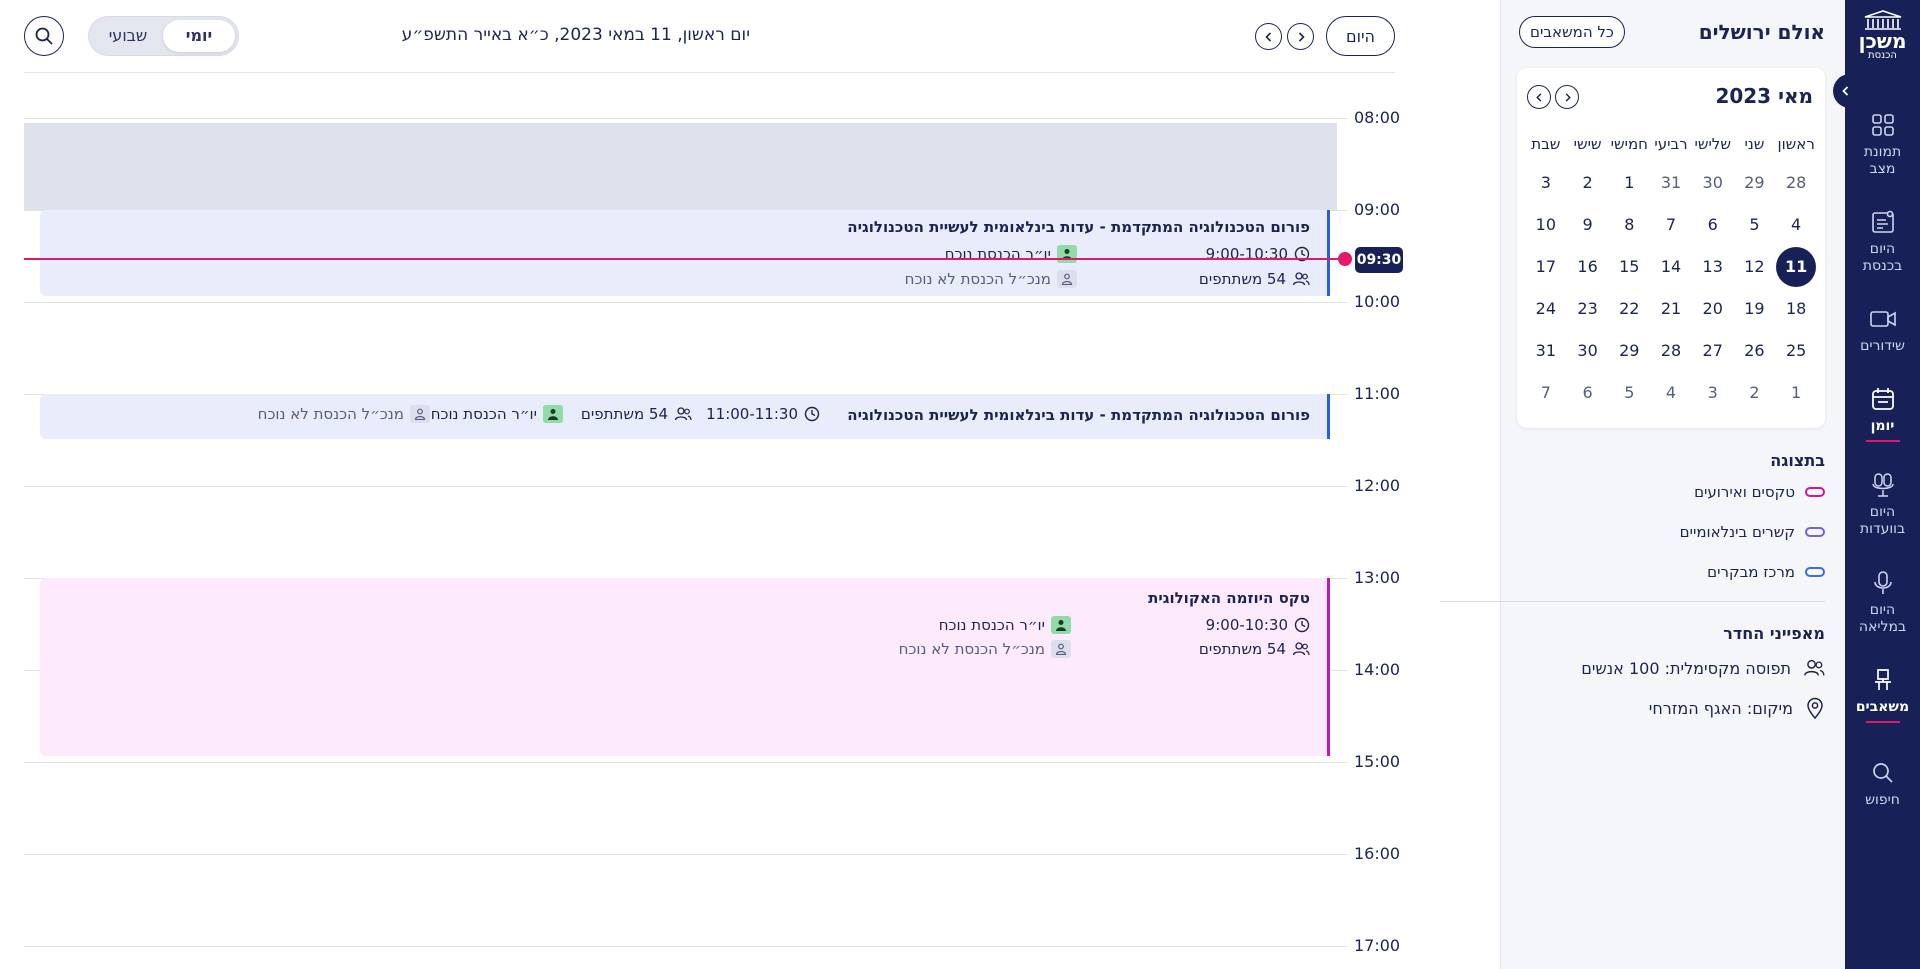  I want to click on calendar-day-number: 6, so click(1712, 224).